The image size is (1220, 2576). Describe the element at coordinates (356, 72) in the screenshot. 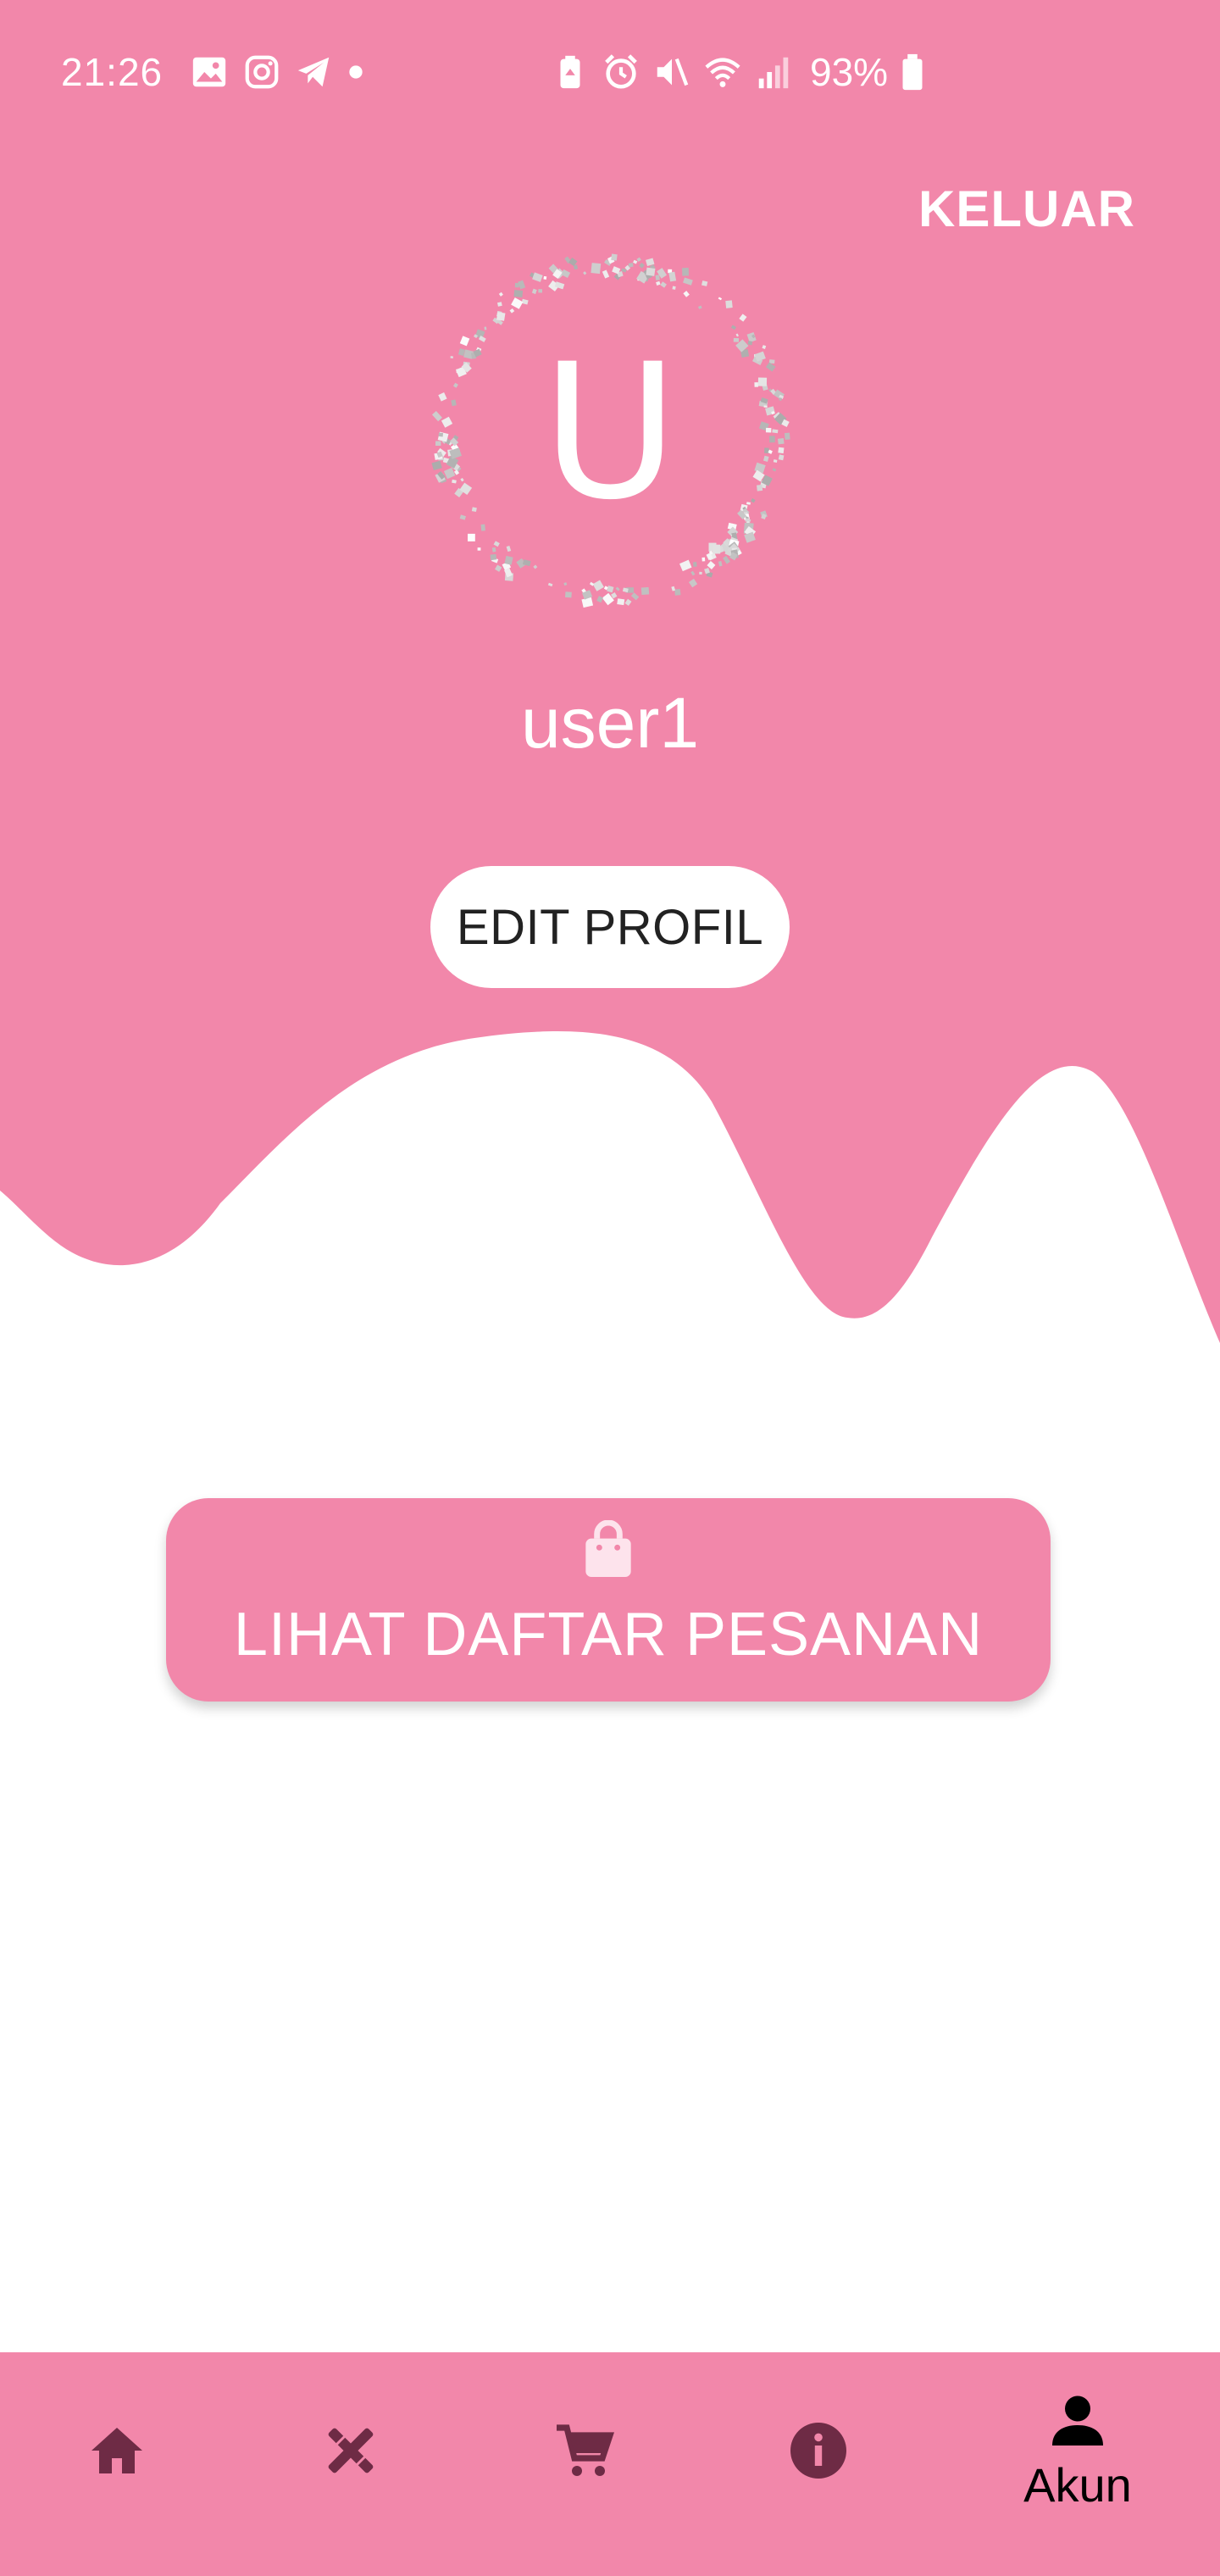

I see `more-notifications-dot-icon` at that location.